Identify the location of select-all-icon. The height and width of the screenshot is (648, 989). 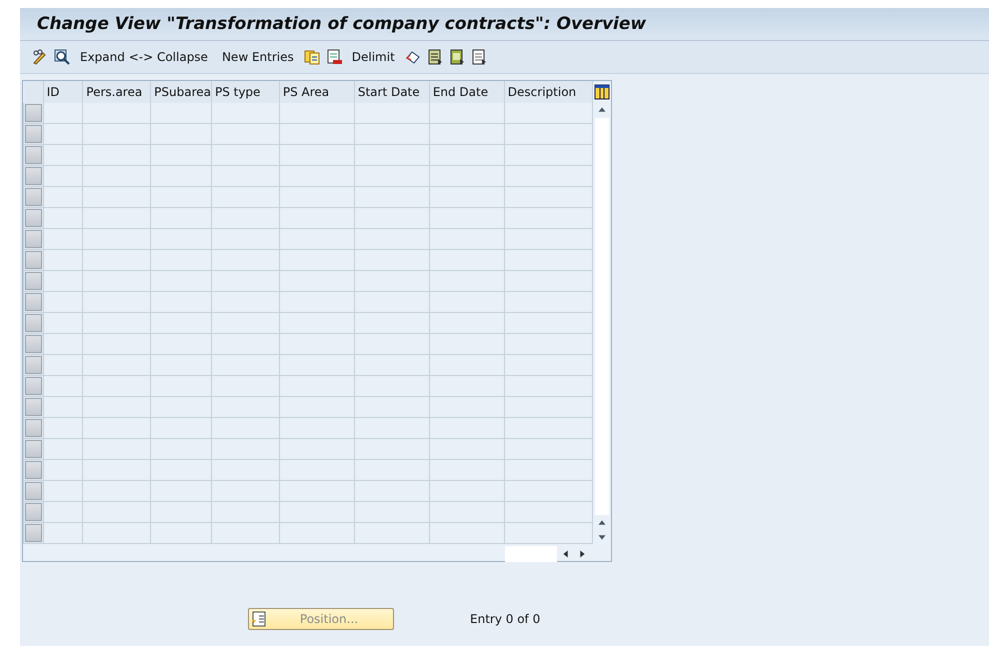
(434, 57).